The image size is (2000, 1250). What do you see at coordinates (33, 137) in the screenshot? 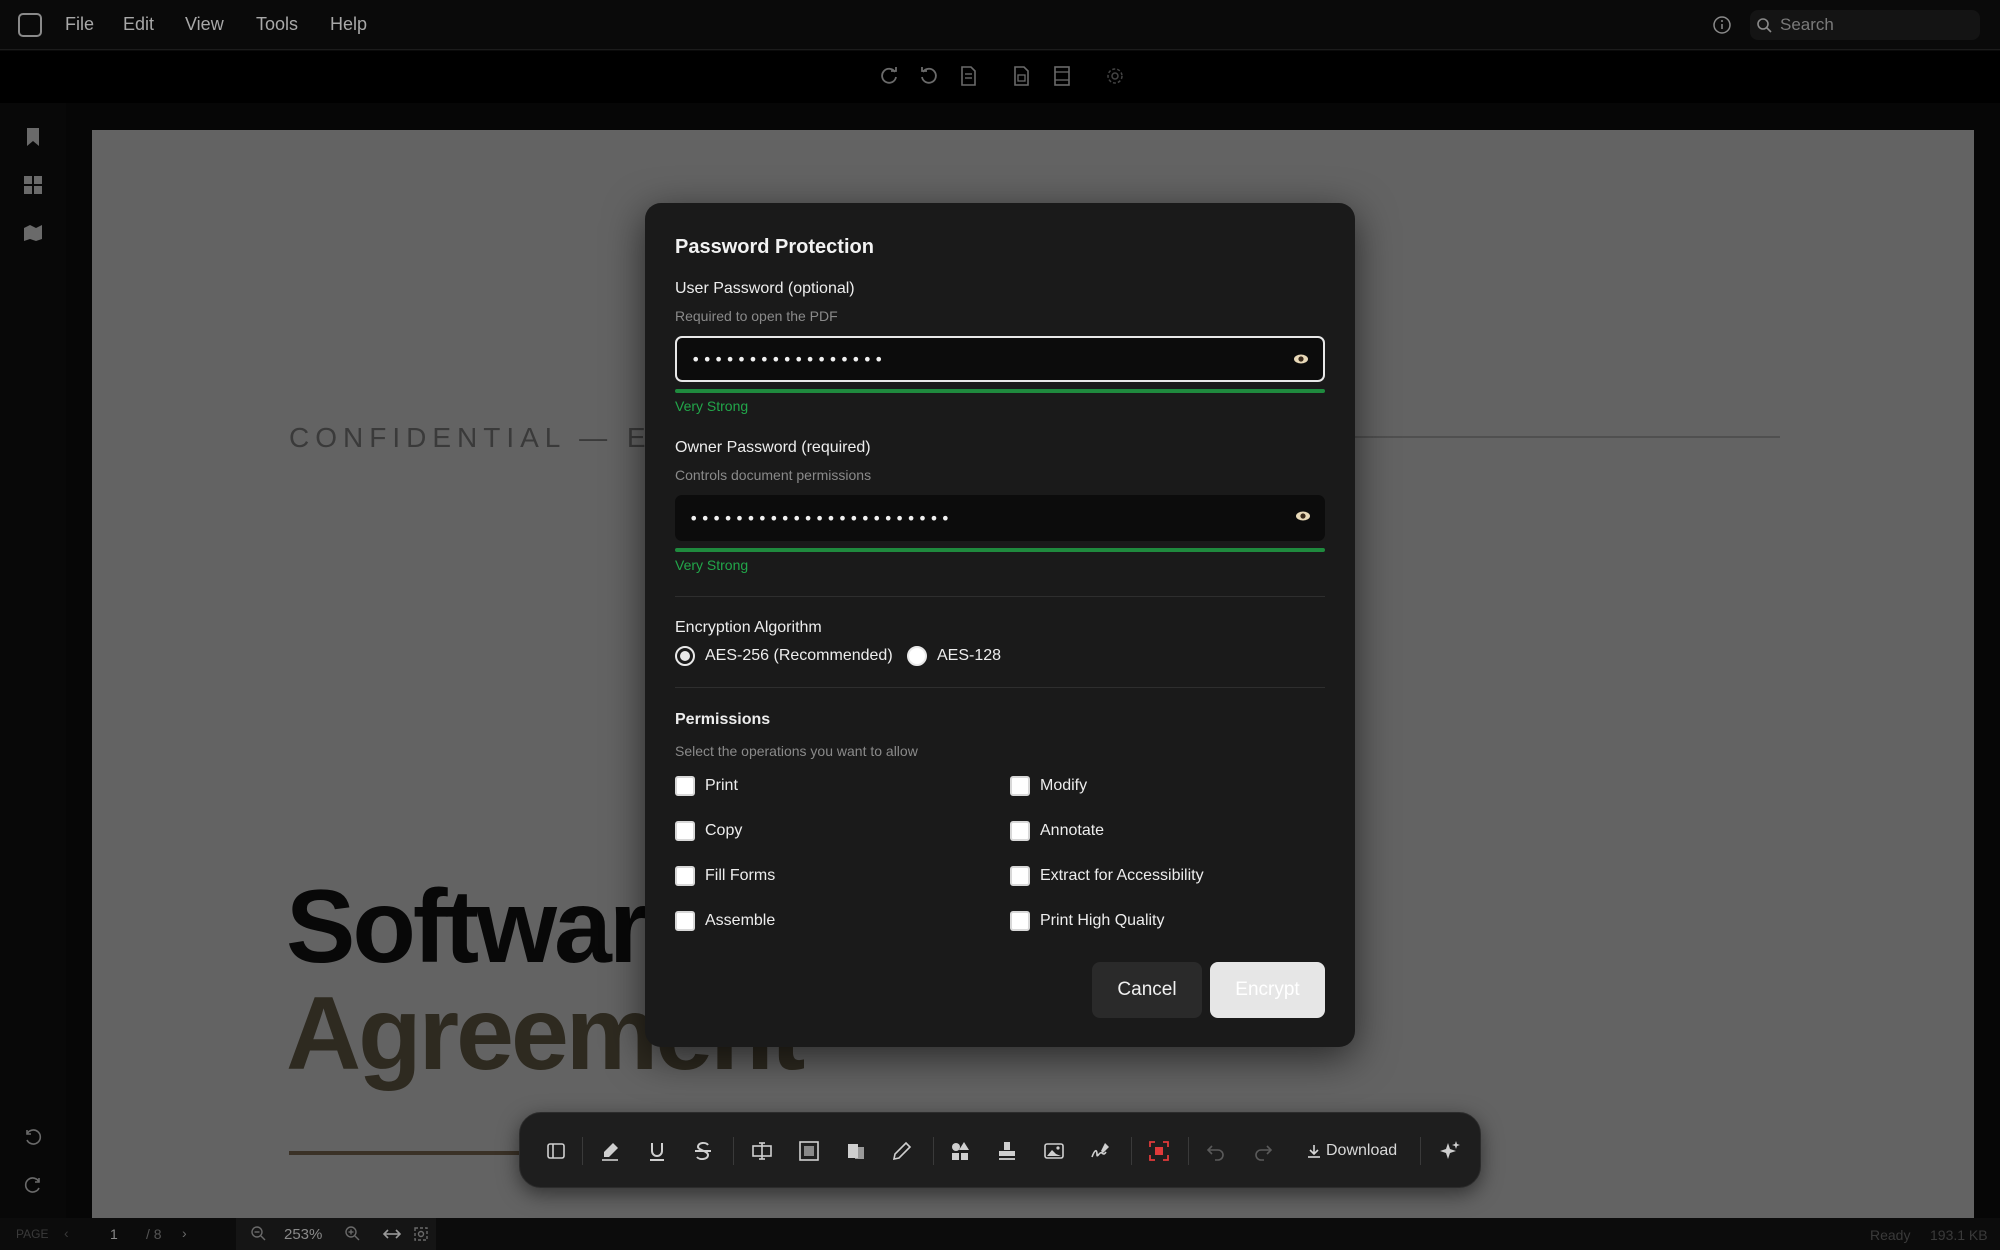
I see `bookmark-icon` at bounding box center [33, 137].